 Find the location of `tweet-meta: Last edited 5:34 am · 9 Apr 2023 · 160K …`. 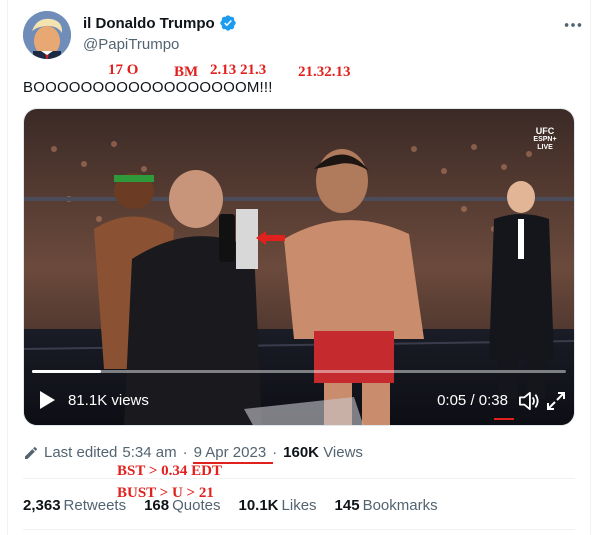

tweet-meta: Last edited 5:34 am · 9 Apr 2023 · 160K … is located at coordinates (193, 452).